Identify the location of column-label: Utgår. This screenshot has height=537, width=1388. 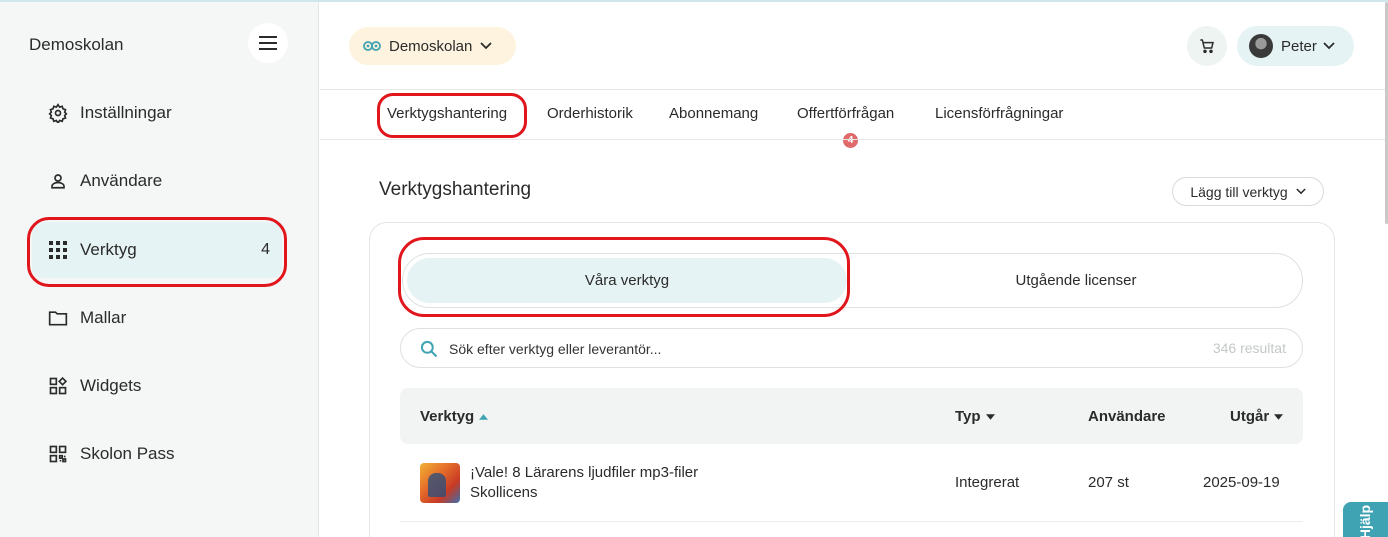
(1250, 416).